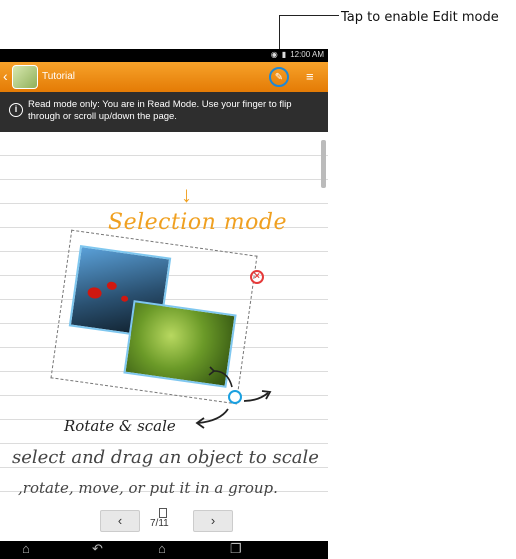 This screenshot has height=559, width=516. Describe the element at coordinates (236, 549) in the screenshot. I see `recent-apps-icon: ❐` at that location.